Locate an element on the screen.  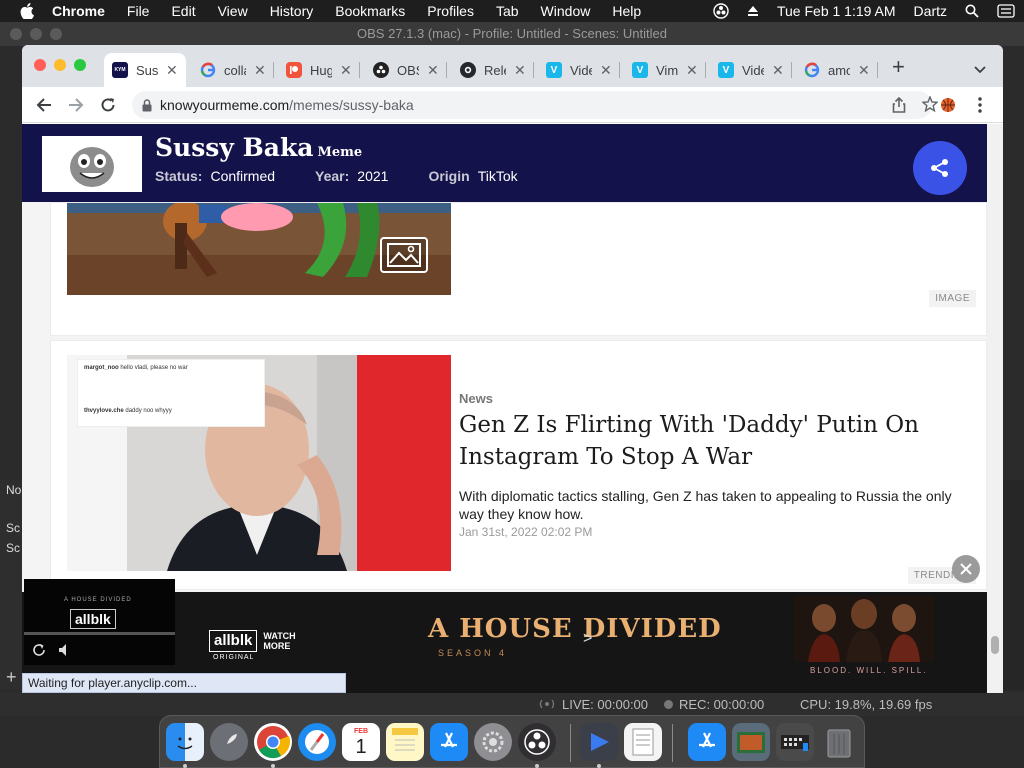
scrollbar-thumb is located at coordinates (995, 645).